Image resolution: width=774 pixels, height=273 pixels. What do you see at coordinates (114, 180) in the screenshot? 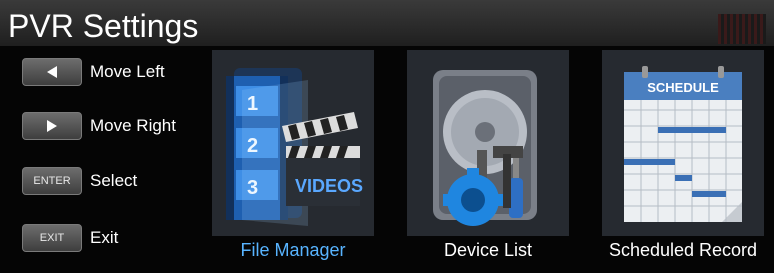
I see `hint-label-select: Select` at bounding box center [114, 180].